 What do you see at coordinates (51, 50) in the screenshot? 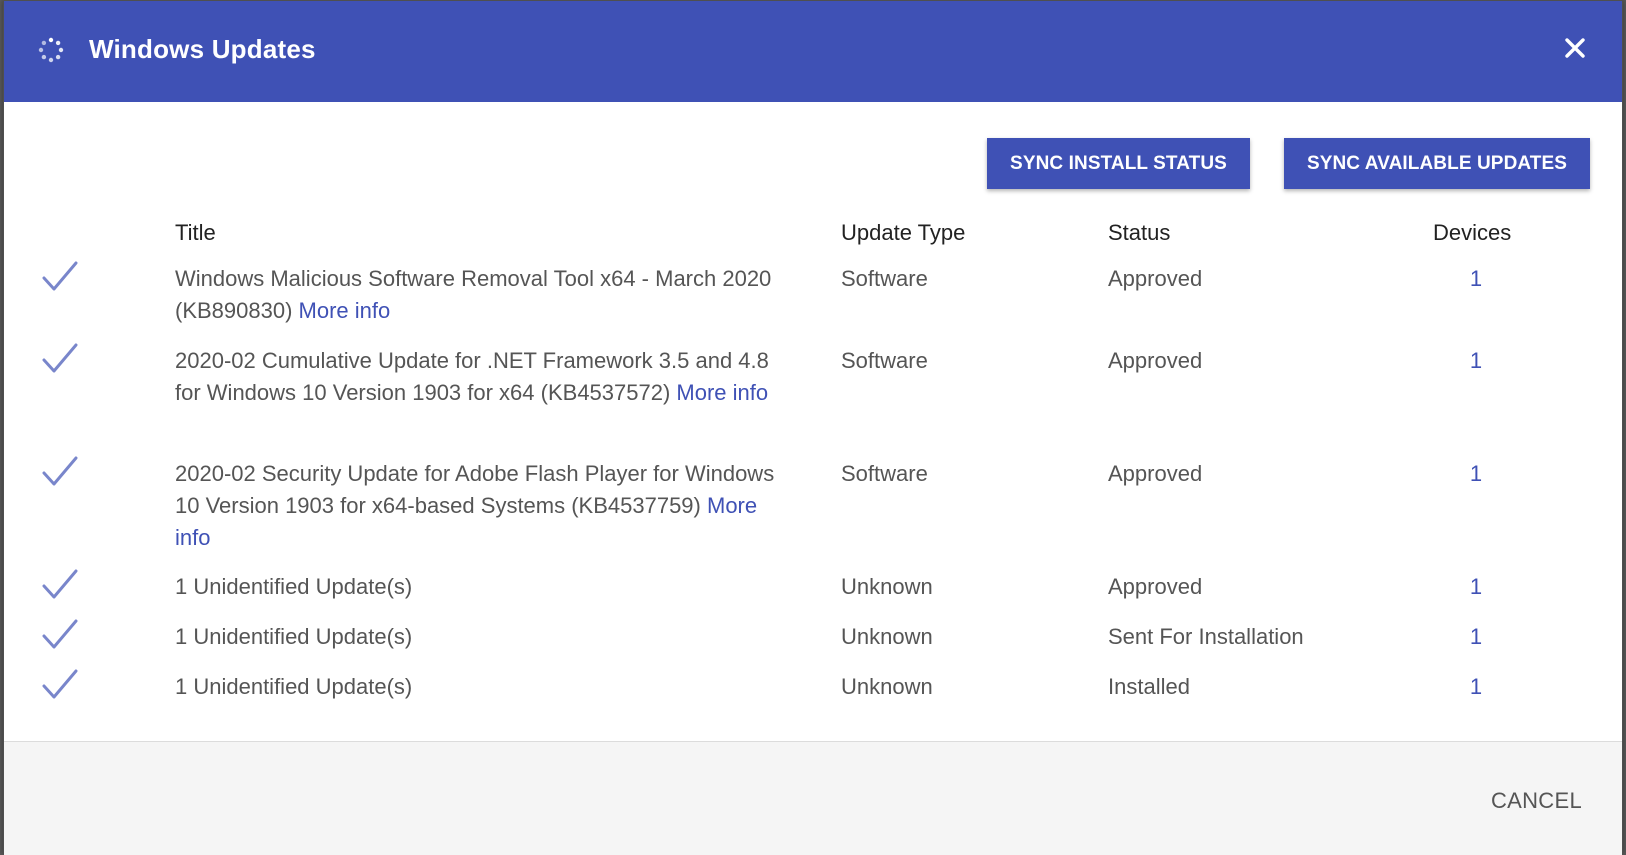
I see `loading-spinner-icon` at bounding box center [51, 50].